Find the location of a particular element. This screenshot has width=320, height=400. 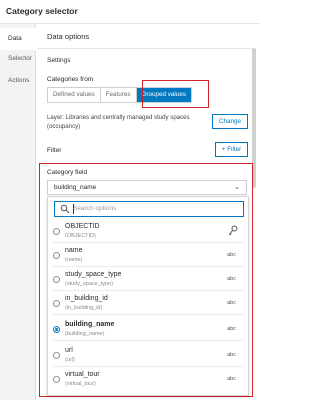

category-field-label: Category field is located at coordinates (67, 172).